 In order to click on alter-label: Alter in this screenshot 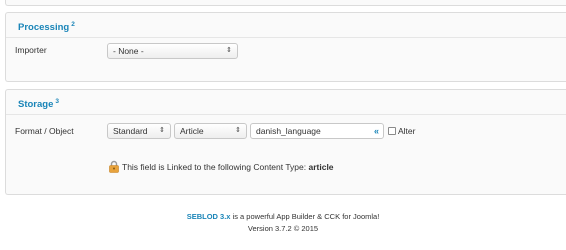, I will do `click(407, 131)`.